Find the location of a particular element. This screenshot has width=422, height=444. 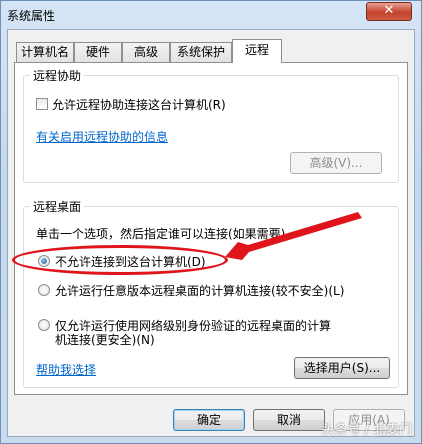

tab-remote: 远程 is located at coordinates (257, 51).